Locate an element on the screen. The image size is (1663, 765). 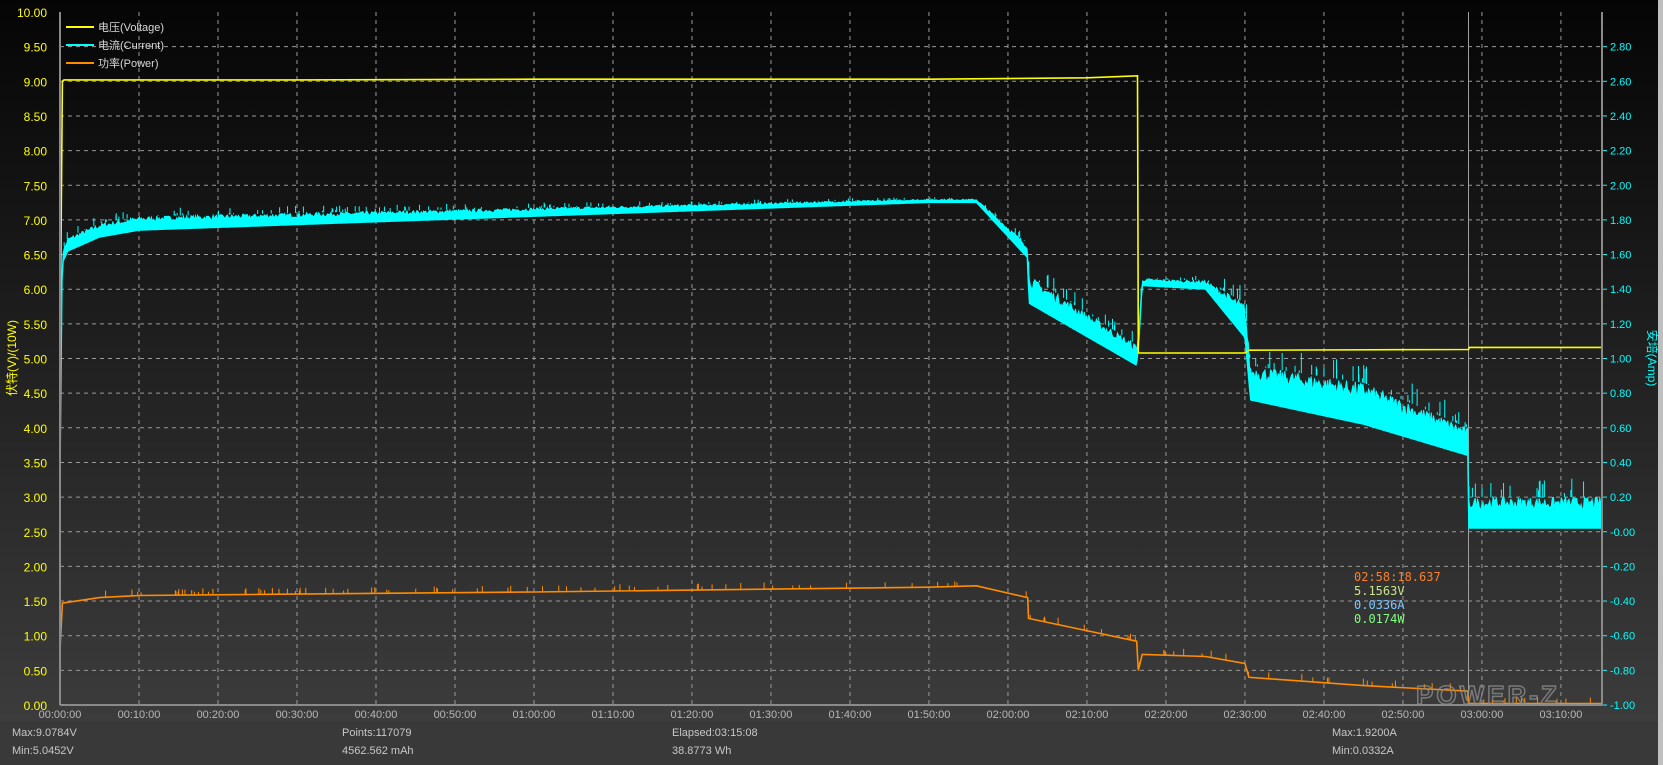
y-right-tick-label: 2.60 is located at coordinates (1620, 82).